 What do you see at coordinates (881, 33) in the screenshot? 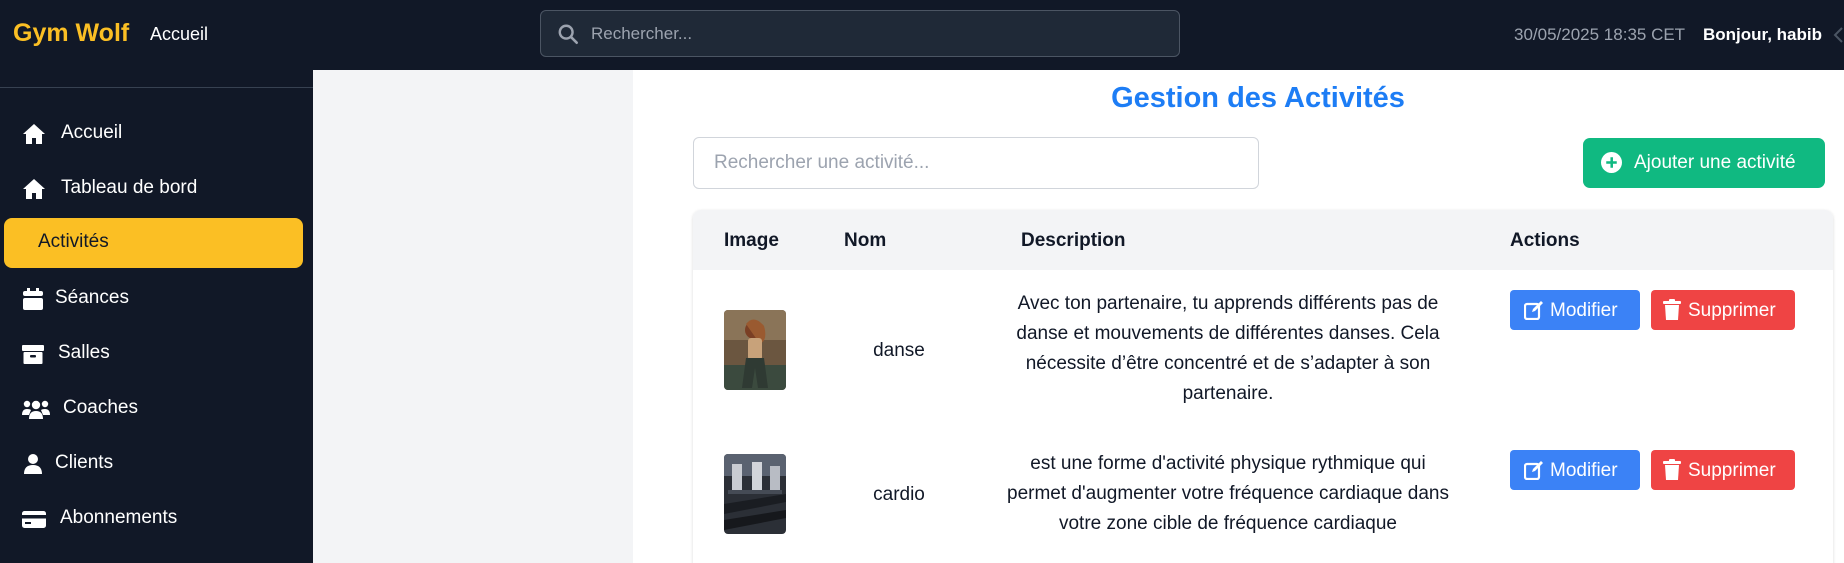
I see `global-search-input` at bounding box center [881, 33].